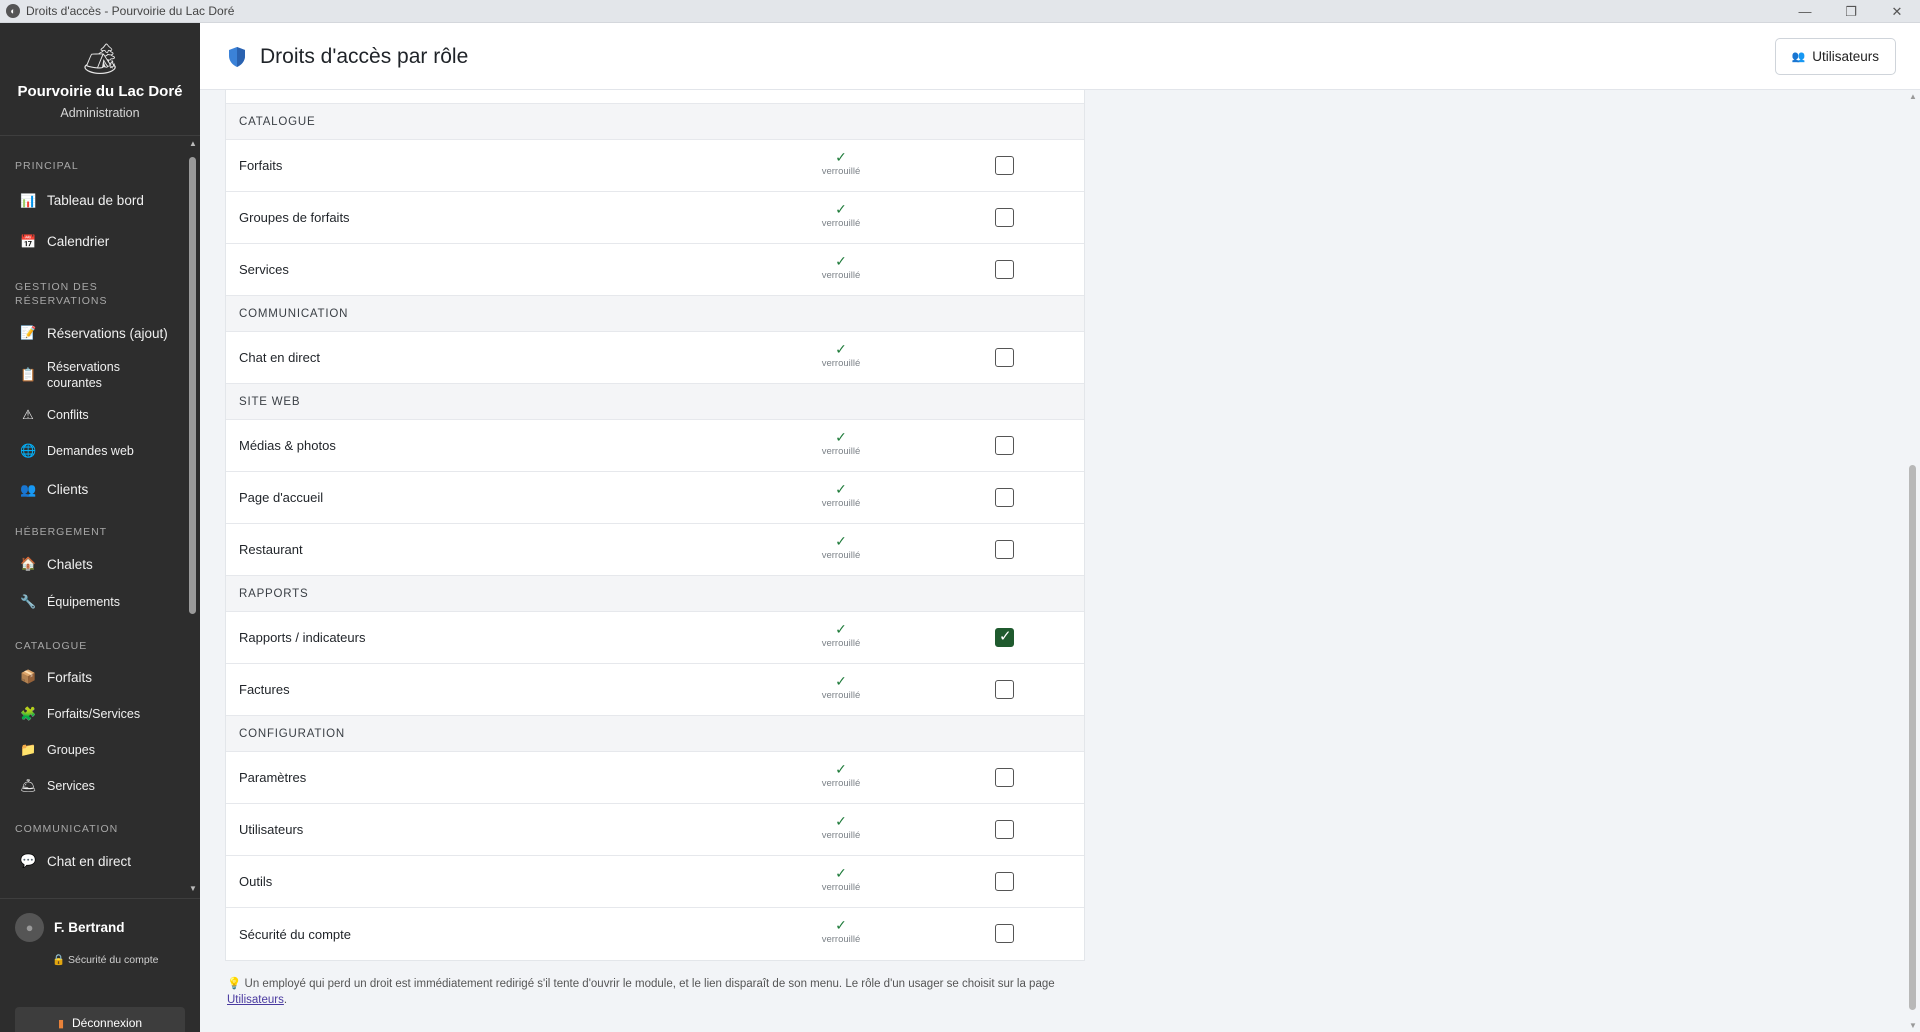 This screenshot has width=1920, height=1032. What do you see at coordinates (28, 374) in the screenshot?
I see `clipboard-icon: 📋` at bounding box center [28, 374].